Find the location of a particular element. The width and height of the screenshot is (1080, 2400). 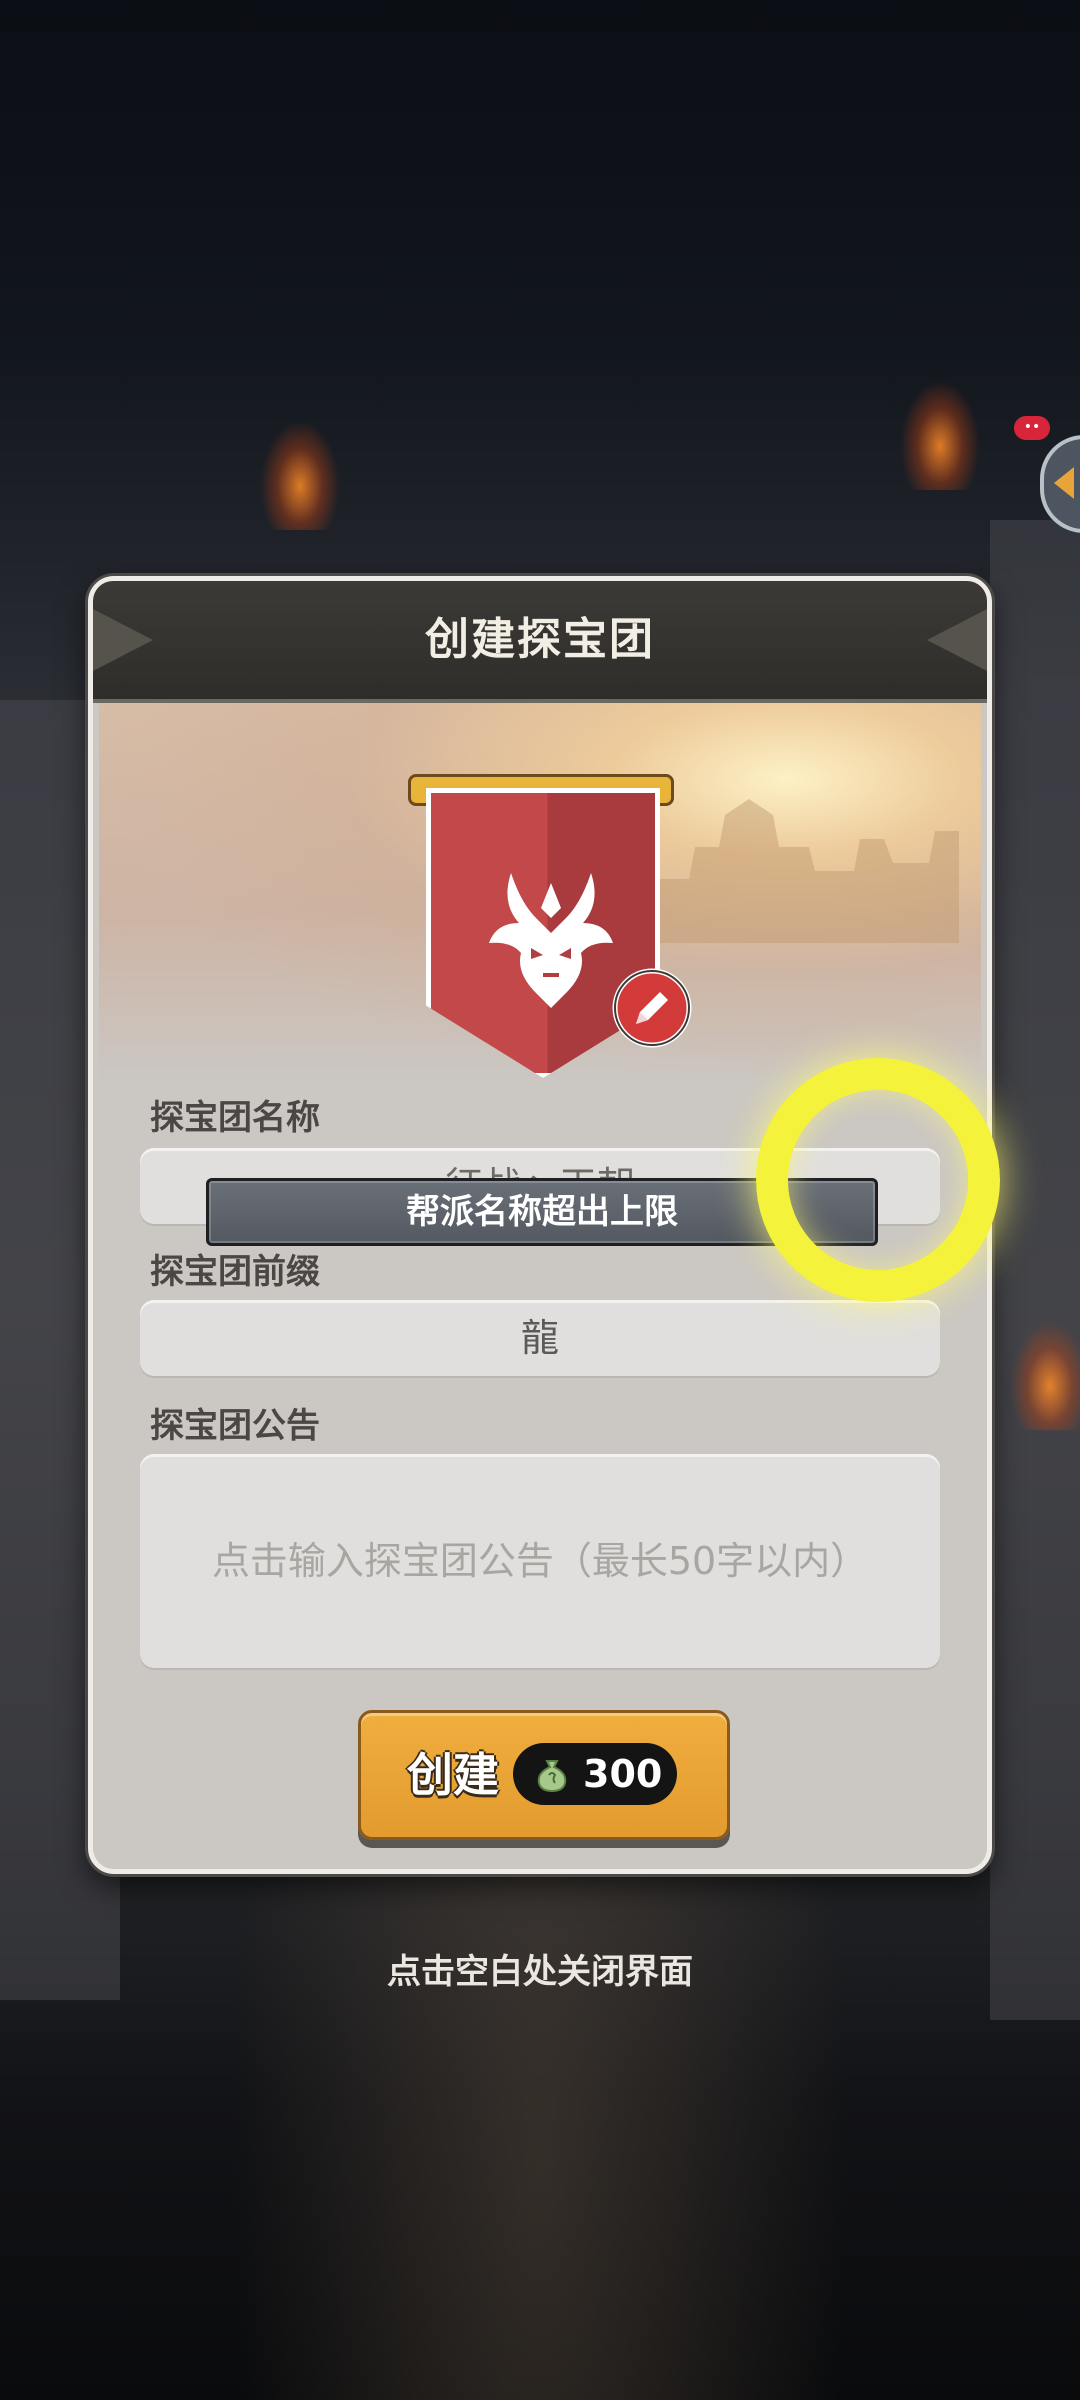

notification-badge: •• is located at coordinates (1032, 428).